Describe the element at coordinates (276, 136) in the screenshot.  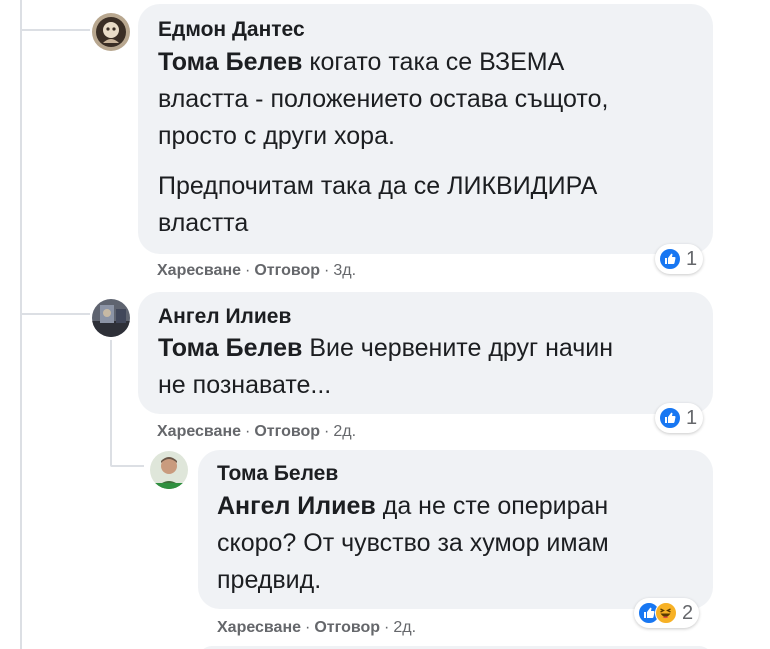
I see `comment-line: просто с други хора.` at that location.